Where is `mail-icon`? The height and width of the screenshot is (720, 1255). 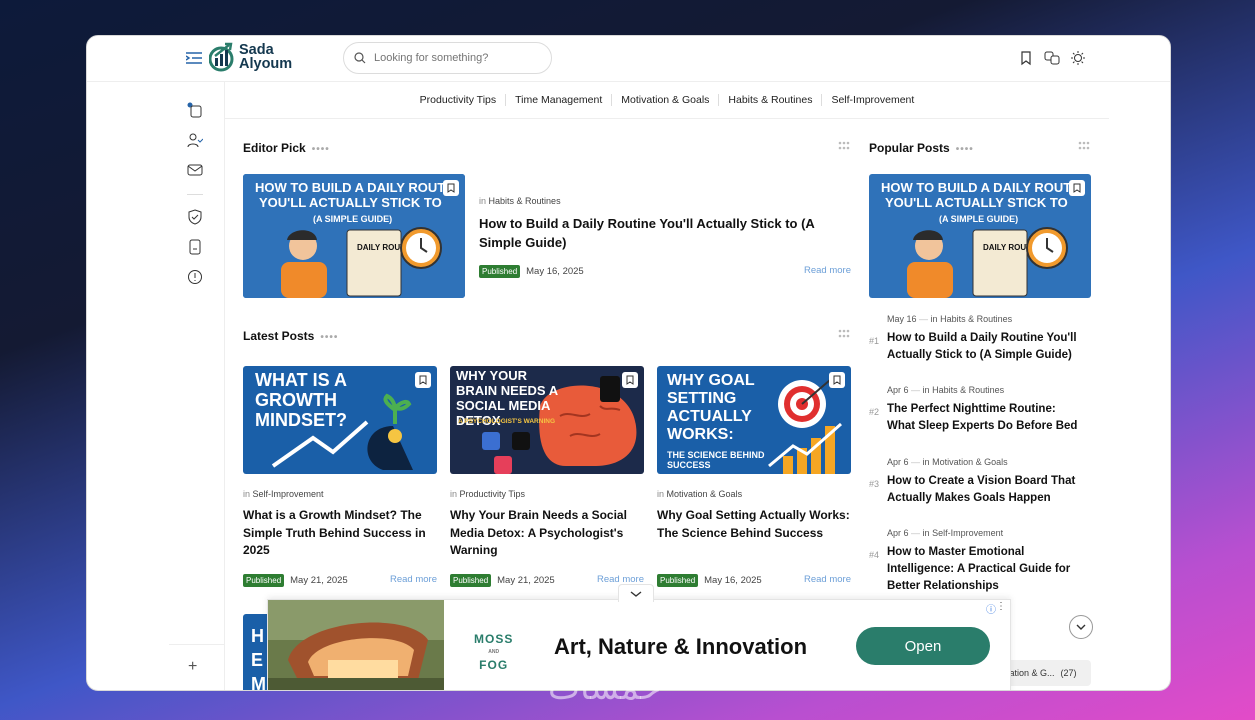 mail-icon is located at coordinates (195, 170).